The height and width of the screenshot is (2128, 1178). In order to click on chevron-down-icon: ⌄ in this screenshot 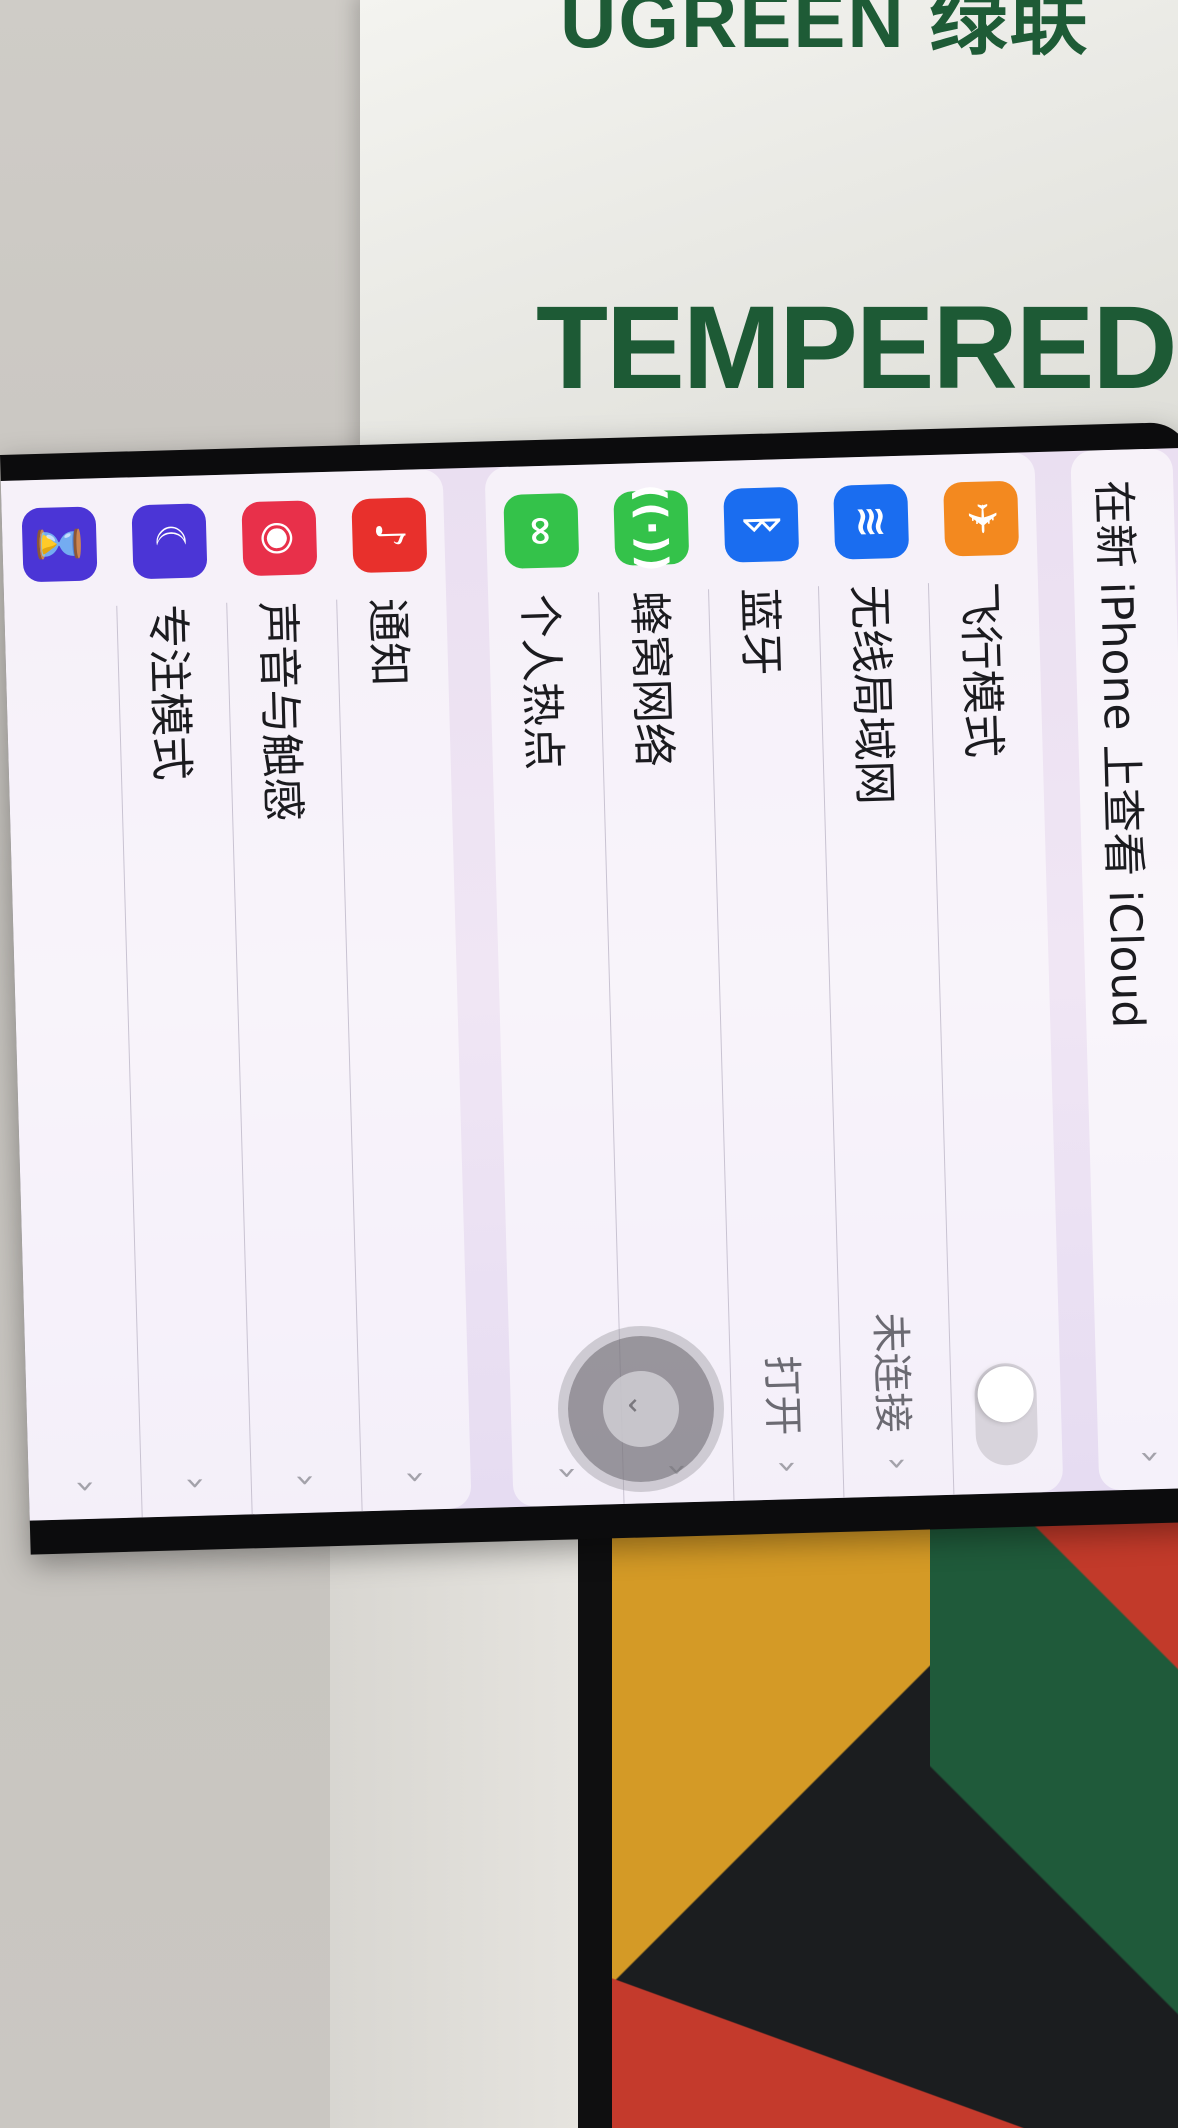, I will do `click(639, 1405)`.